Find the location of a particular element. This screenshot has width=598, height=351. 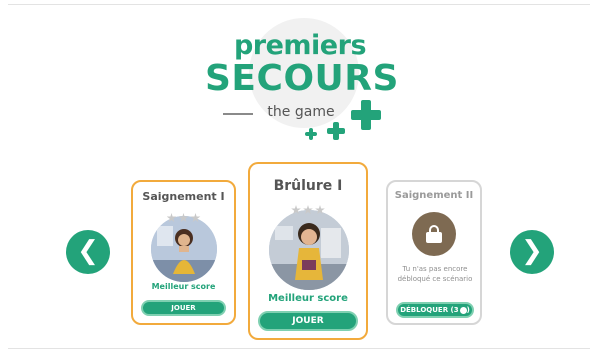

unlock-button: DÉBLOQUER (3) is located at coordinates (435, 310).